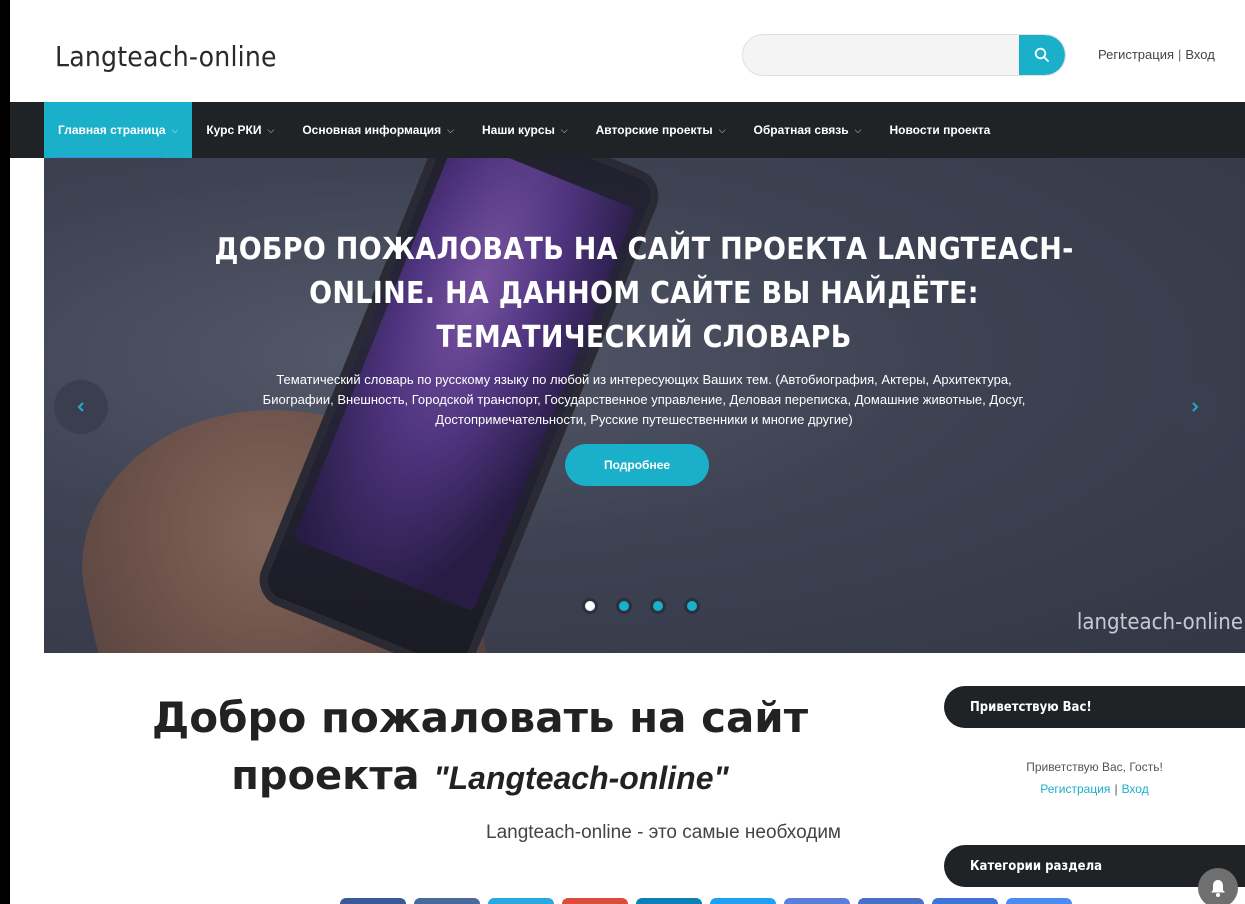 Image resolution: width=1245 pixels, height=904 pixels. I want to click on bell-icon, so click(1218, 888).